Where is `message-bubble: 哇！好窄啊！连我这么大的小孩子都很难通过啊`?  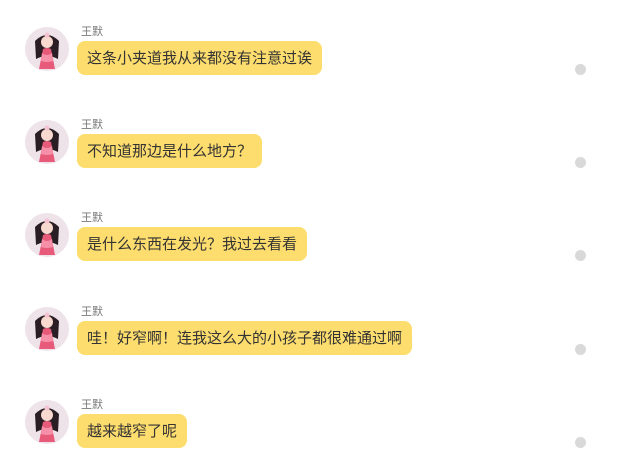 message-bubble: 哇！好窄啊！连我这么大的小孩子都很难通过啊 is located at coordinates (245, 338).